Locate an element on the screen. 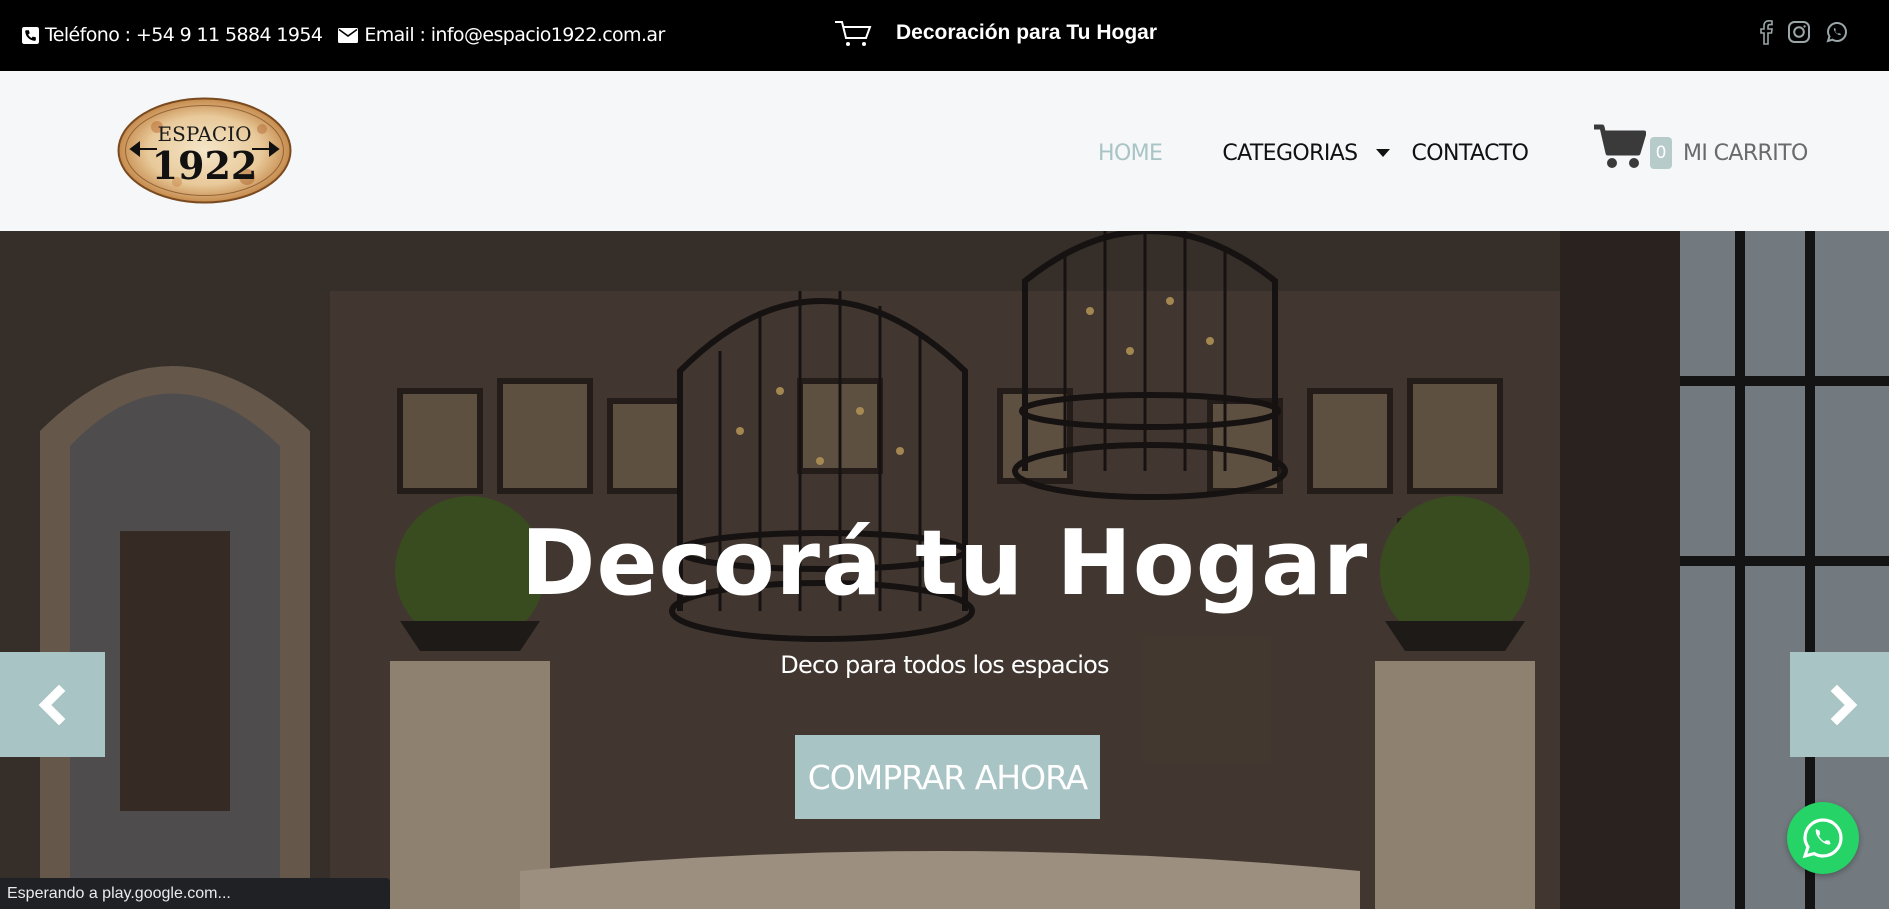 The width and height of the screenshot is (1889, 909). slider-prev-button is located at coordinates (52, 704).